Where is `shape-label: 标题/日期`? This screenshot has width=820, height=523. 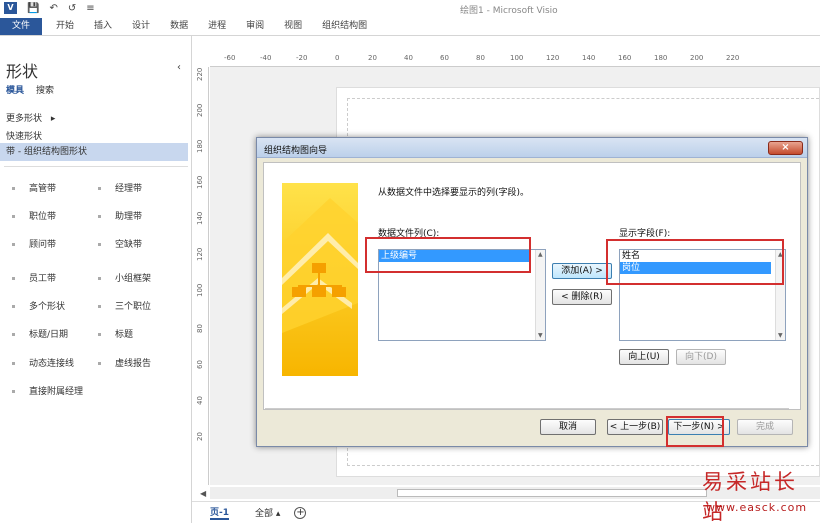
shape-label: 标题/日期 is located at coordinates (49, 335).